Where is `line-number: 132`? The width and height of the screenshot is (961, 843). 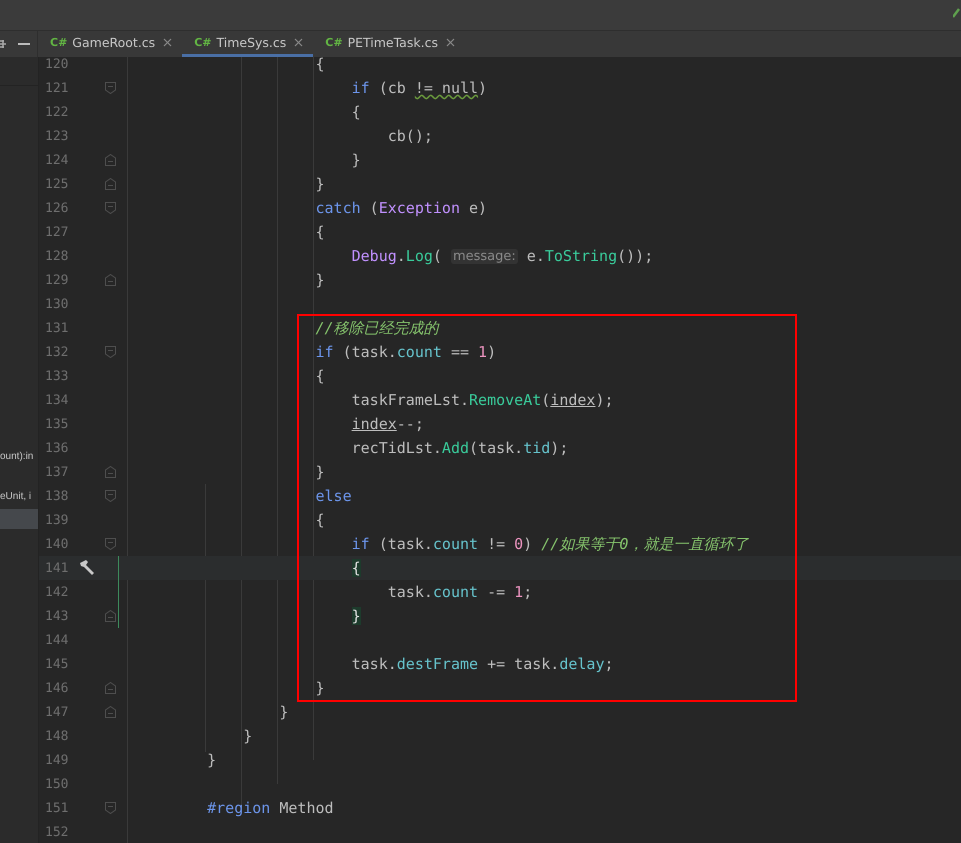
line-number: 132 is located at coordinates (57, 352).